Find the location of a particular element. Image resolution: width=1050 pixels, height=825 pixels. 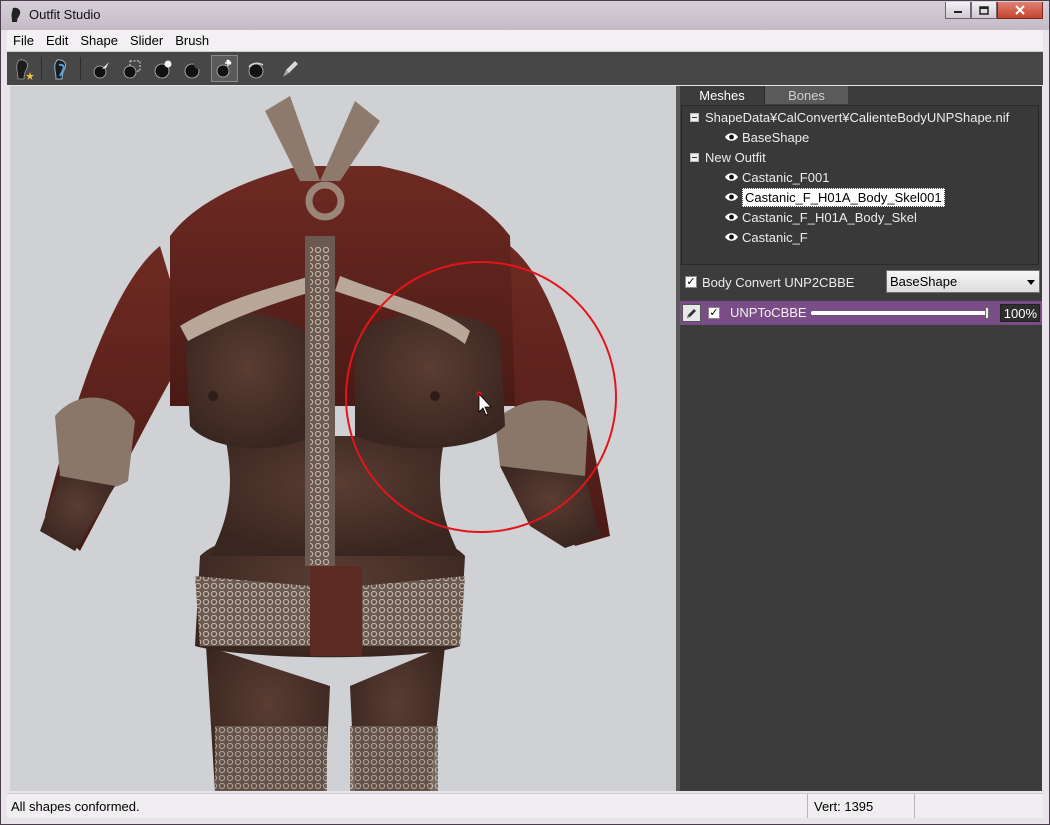

deflate-brush-button is located at coordinates (192, 68).